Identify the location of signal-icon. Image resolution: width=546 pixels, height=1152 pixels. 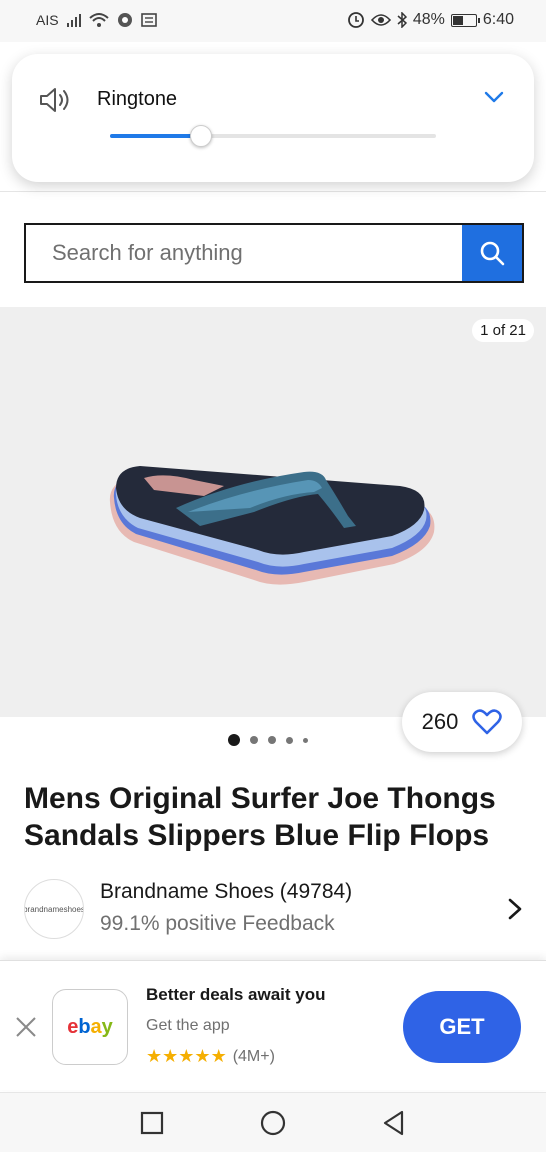
(73, 20).